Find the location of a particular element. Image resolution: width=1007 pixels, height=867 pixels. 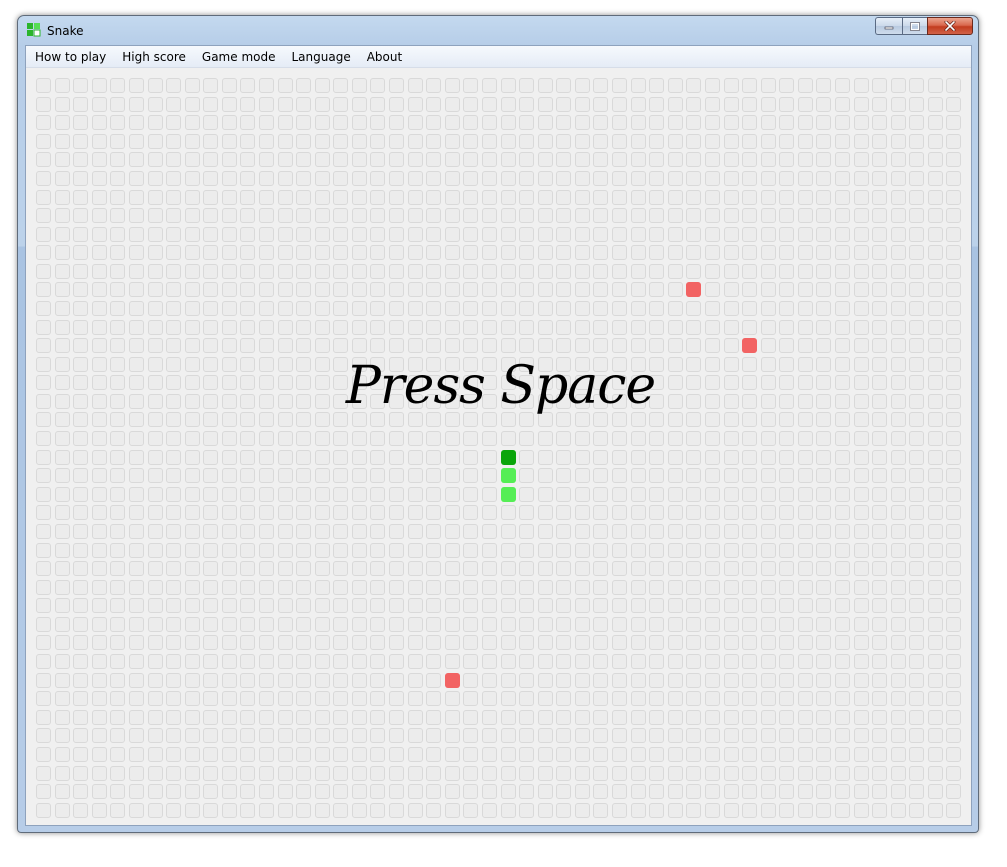

close-button is located at coordinates (950, 26).